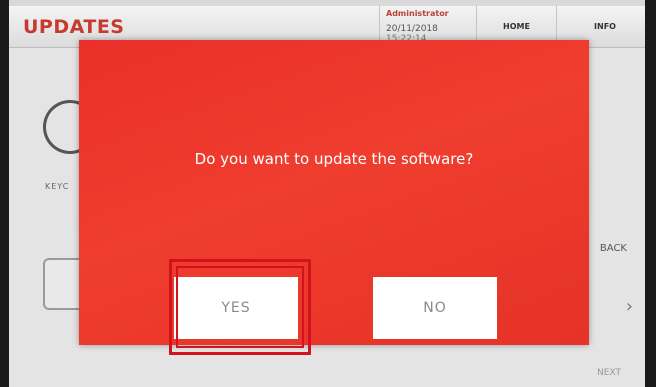  I want to click on page-title: UPDATES, so click(74, 27).